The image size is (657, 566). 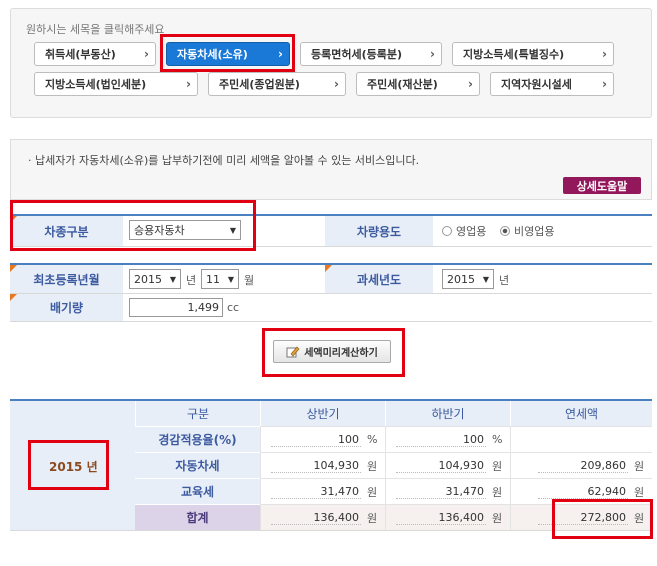 What do you see at coordinates (197, 517) in the screenshot?
I see `row-label-total: 합계` at bounding box center [197, 517].